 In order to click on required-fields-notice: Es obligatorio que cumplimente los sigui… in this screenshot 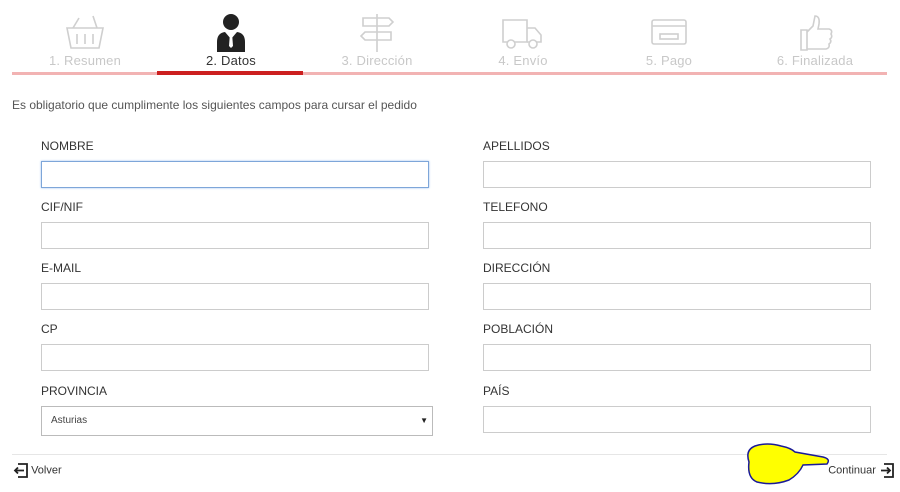, I will do `click(214, 105)`.